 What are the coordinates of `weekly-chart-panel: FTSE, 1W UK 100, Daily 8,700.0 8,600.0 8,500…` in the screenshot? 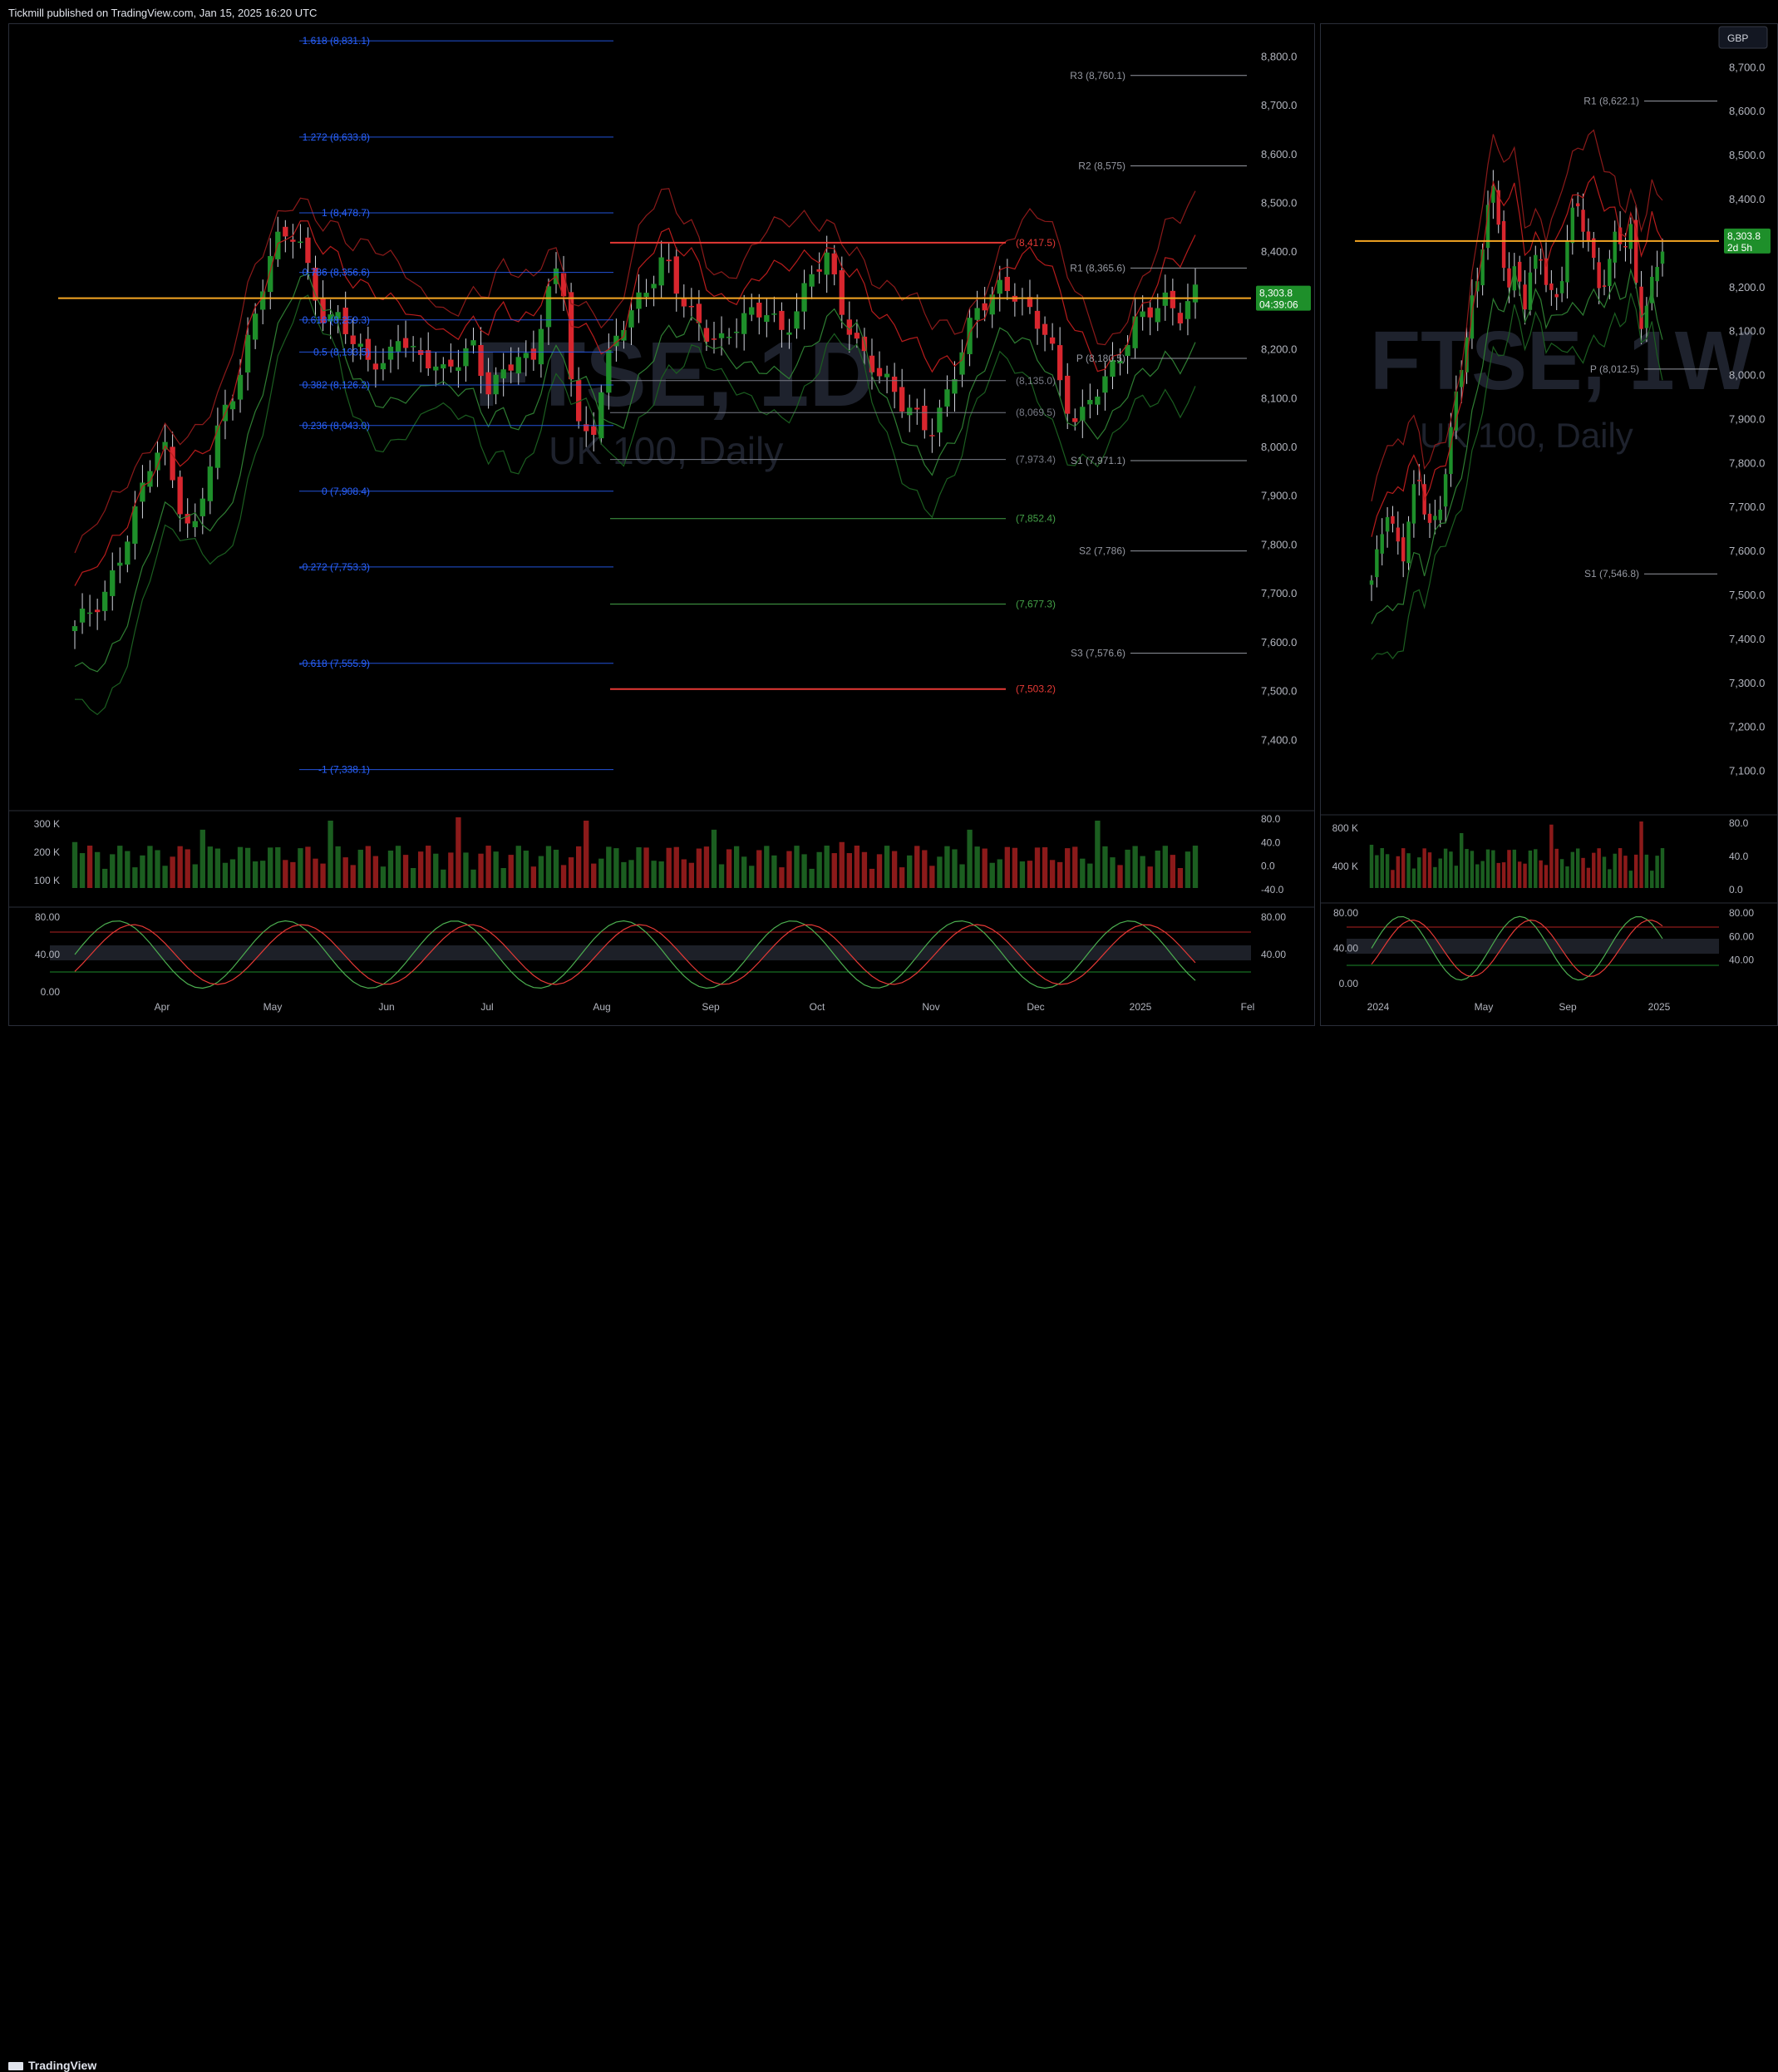 It's located at (1549, 524).